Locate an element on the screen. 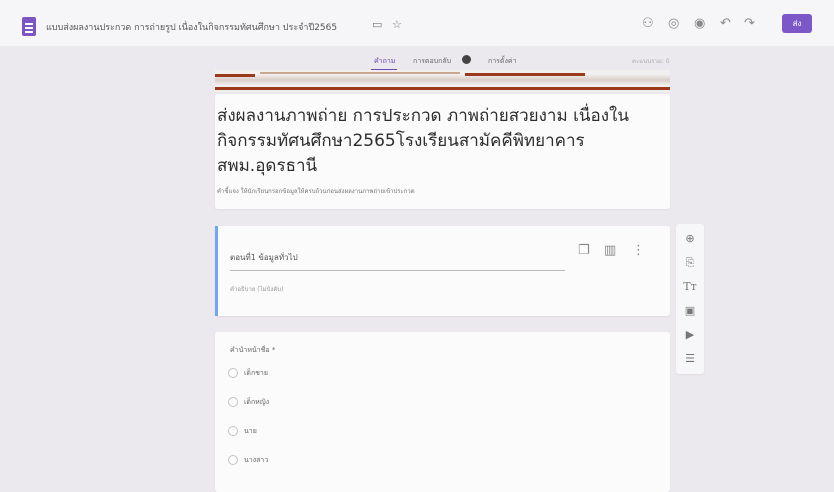  option-label: นาย is located at coordinates (250, 431).